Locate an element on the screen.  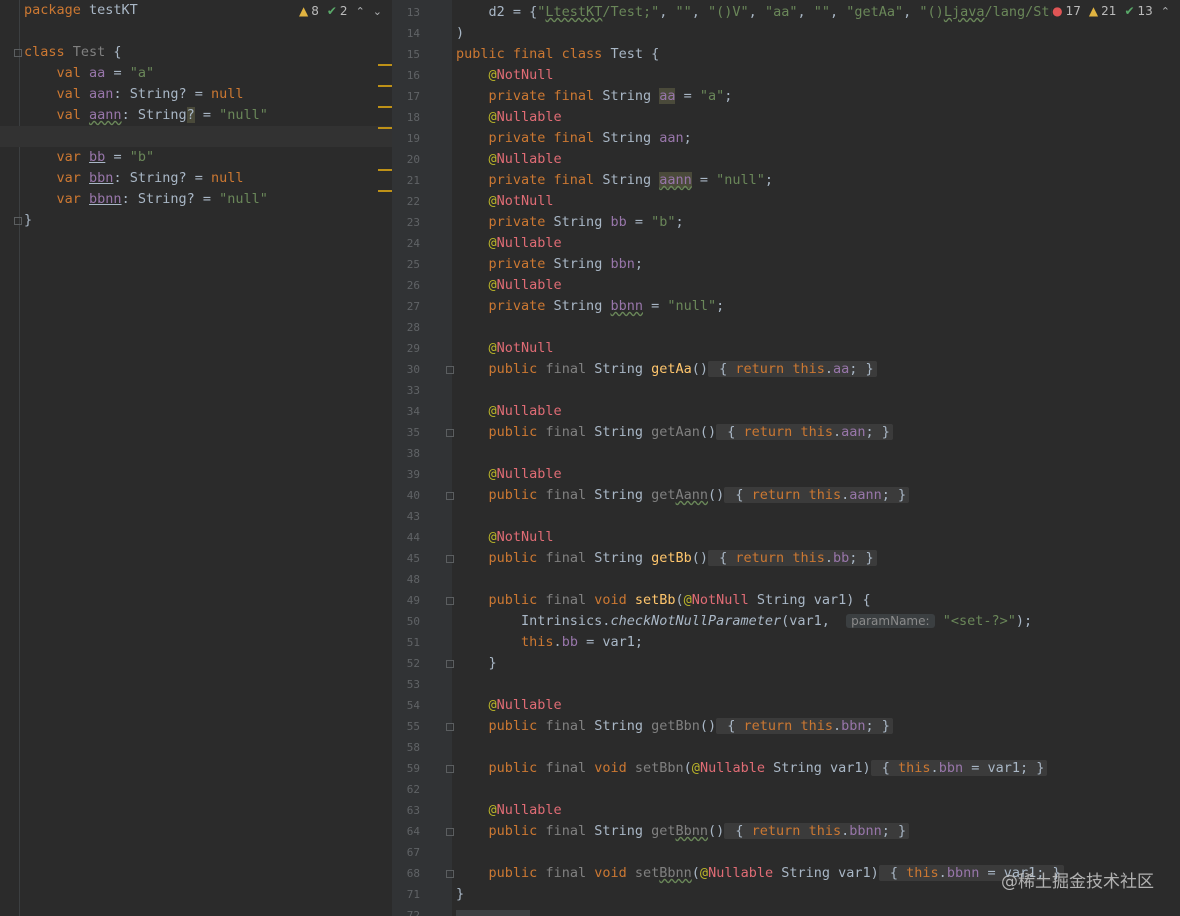
code-line: 14) is located at coordinates (786, 33).